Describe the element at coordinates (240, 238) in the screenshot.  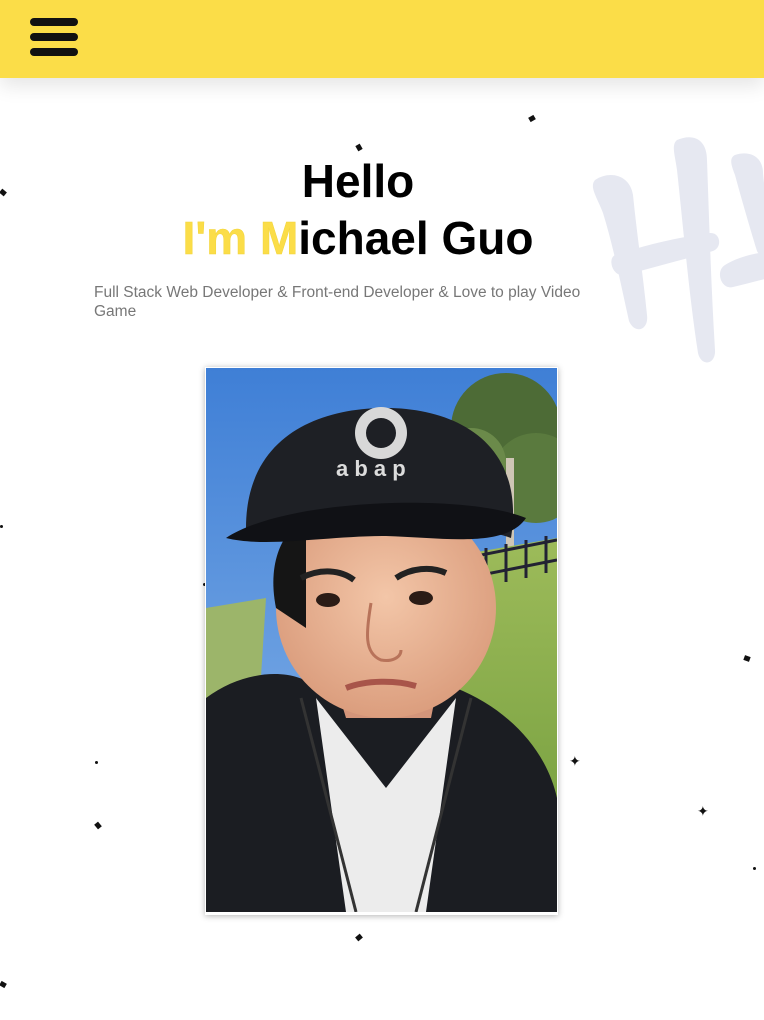
I see `name-typed-highlight: I'm M` at that location.